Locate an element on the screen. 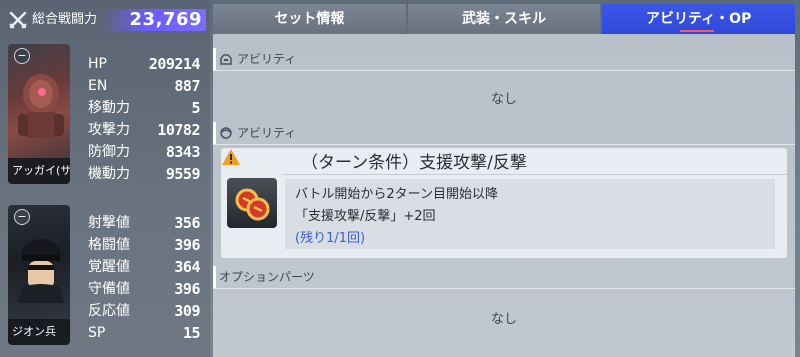  stat-value: 9559 is located at coordinates (183, 174).